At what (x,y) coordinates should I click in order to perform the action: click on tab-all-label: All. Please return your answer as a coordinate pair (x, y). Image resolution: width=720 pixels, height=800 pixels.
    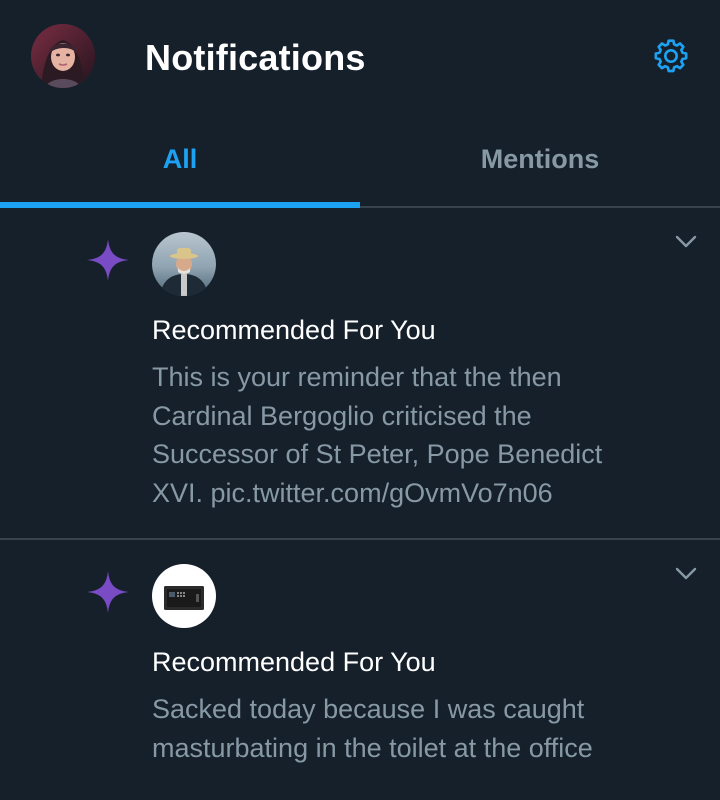
    Looking at the image, I should click on (180, 158).